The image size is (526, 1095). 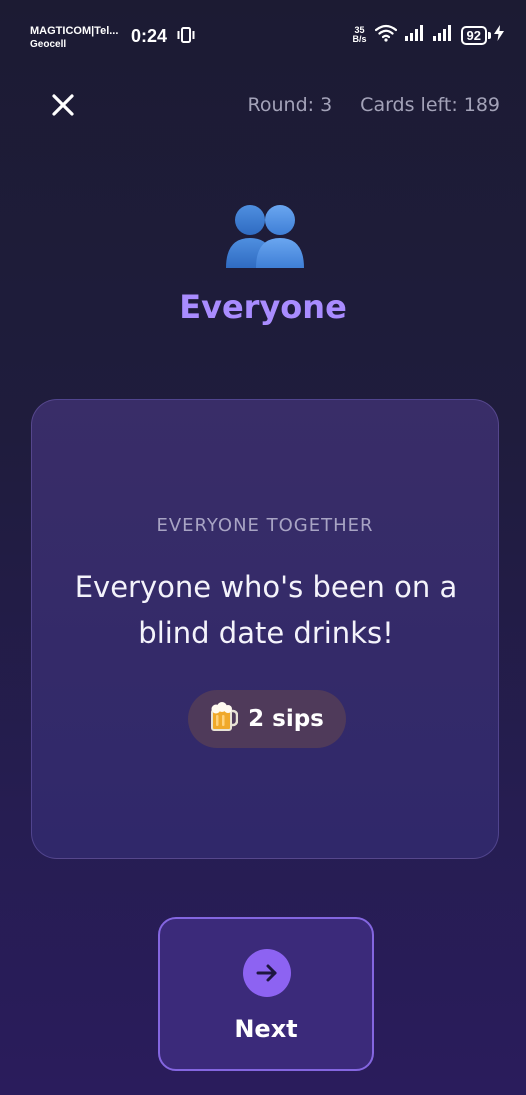 What do you see at coordinates (499, 35) in the screenshot?
I see `charging-icon` at bounding box center [499, 35].